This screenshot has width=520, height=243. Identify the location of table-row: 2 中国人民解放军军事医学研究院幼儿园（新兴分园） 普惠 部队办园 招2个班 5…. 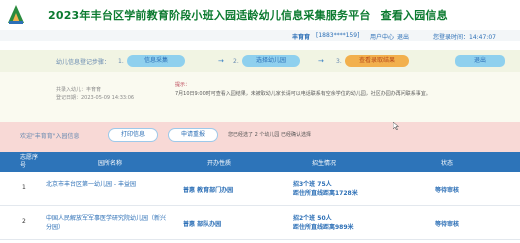
(260, 223).